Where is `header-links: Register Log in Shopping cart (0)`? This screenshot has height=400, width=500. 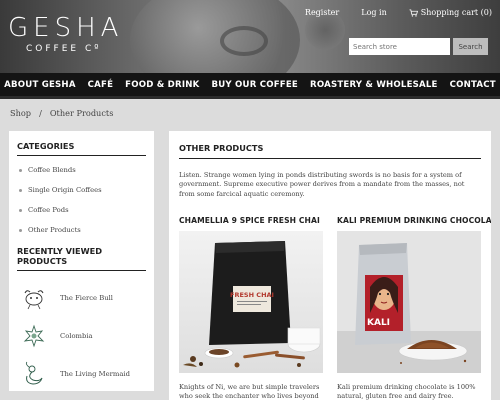
header-links: Register Log in Shopping cart (0) is located at coordinates (387, 12).